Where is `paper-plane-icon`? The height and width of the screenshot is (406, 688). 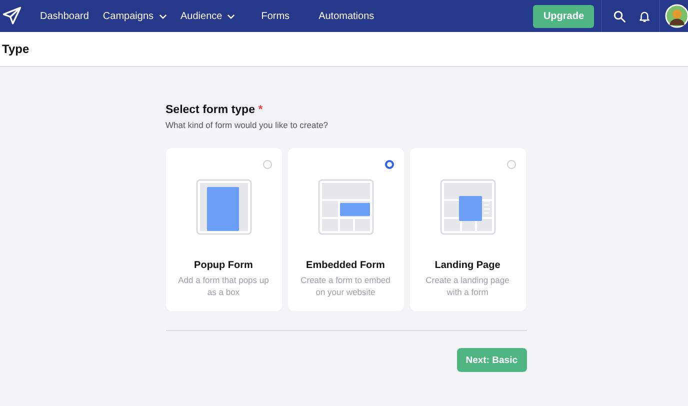
paper-plane-icon is located at coordinates (12, 16).